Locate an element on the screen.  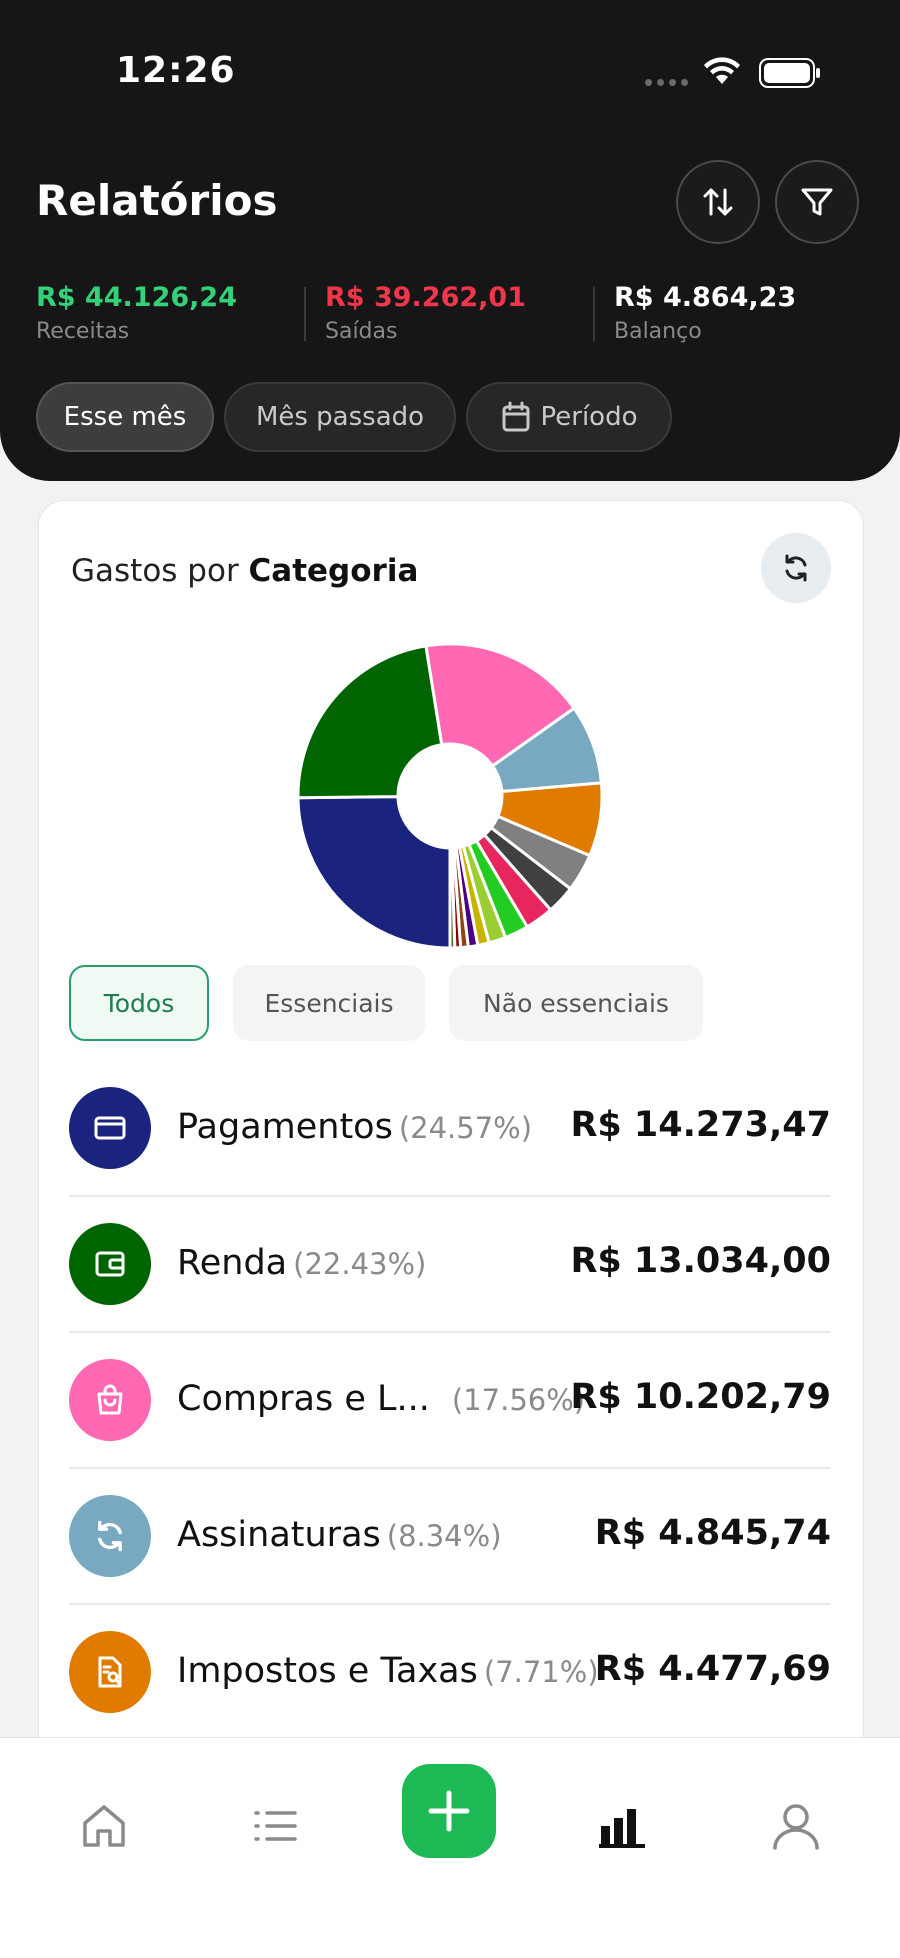
filter-non-essential: Não essenciais is located at coordinates (576, 1003).